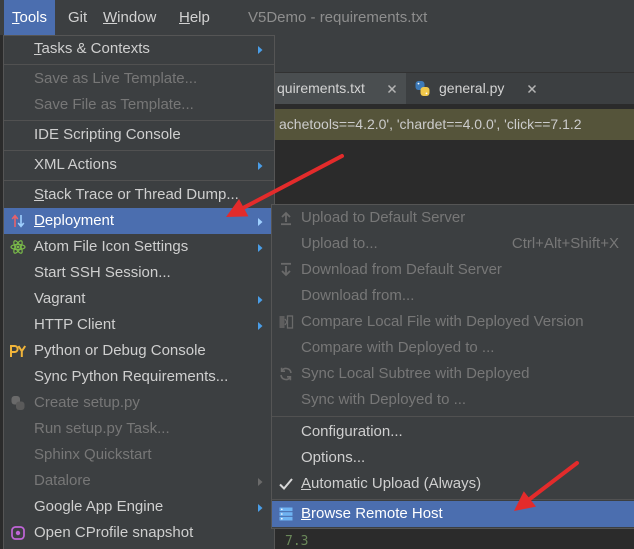 The width and height of the screenshot is (634, 549). What do you see at coordinates (453, 514) in the screenshot?
I see `deploy-item-browse-remote-host: Browse Remote Host` at bounding box center [453, 514].